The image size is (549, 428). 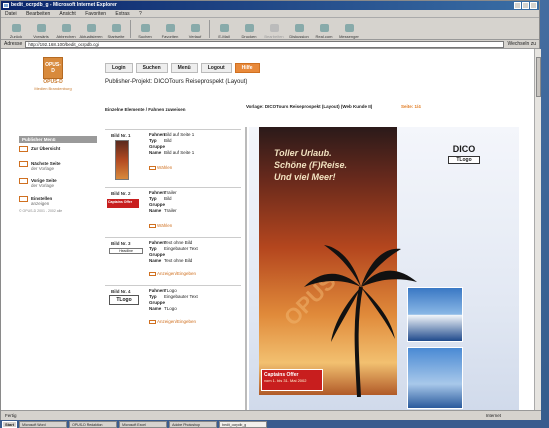 I want to click on sidebar-item-prev-page: Vorige Seite der Vorlage, so click(x=58, y=183).